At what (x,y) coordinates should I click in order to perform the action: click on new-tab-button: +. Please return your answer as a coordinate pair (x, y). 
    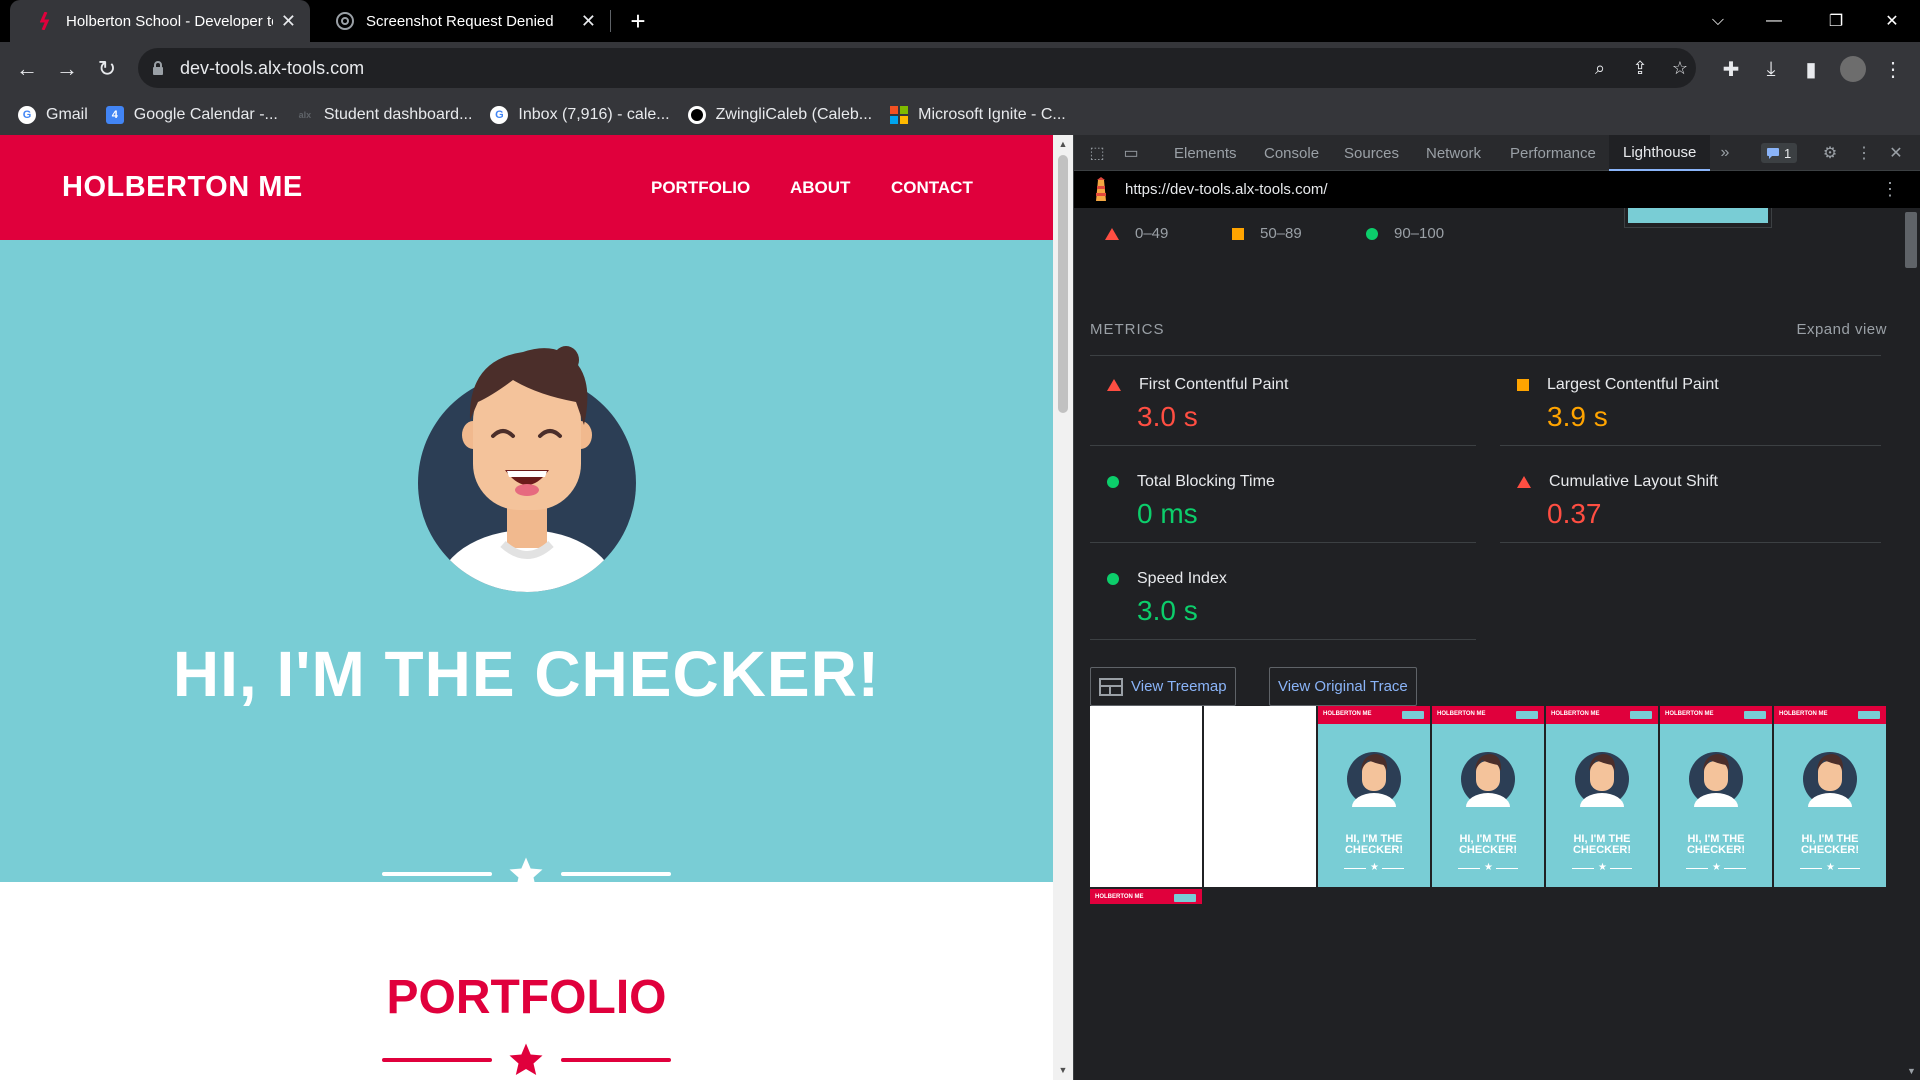
    Looking at the image, I should click on (638, 21).